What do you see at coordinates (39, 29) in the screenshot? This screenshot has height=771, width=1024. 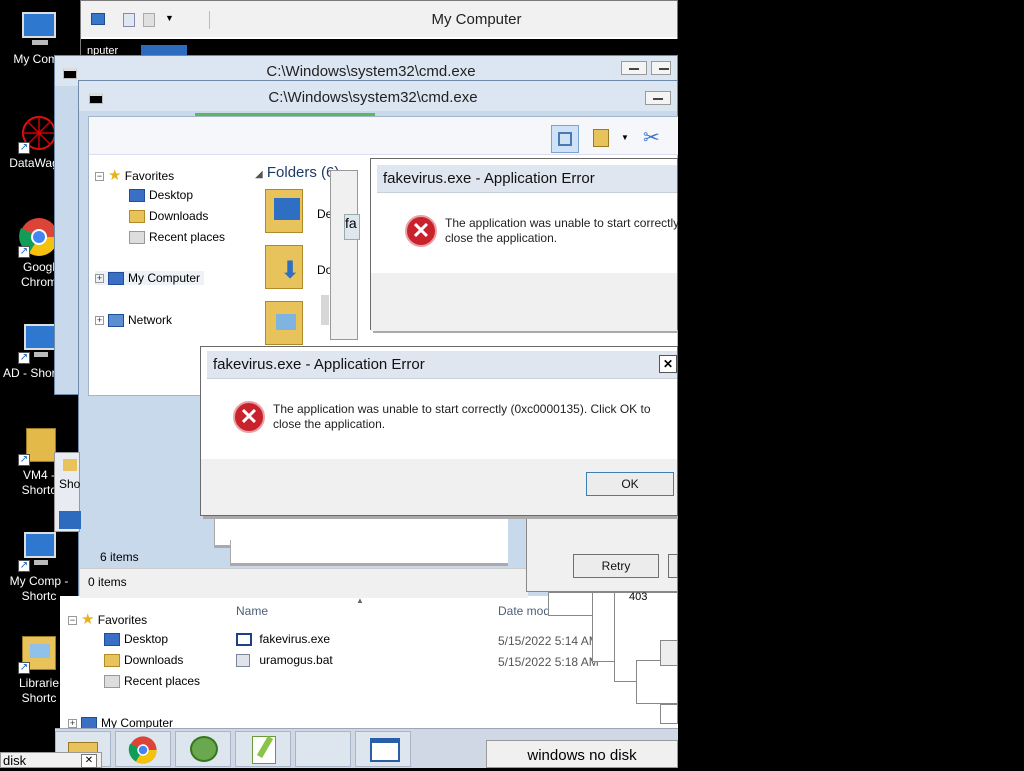 I see `computer-icon` at bounding box center [39, 29].